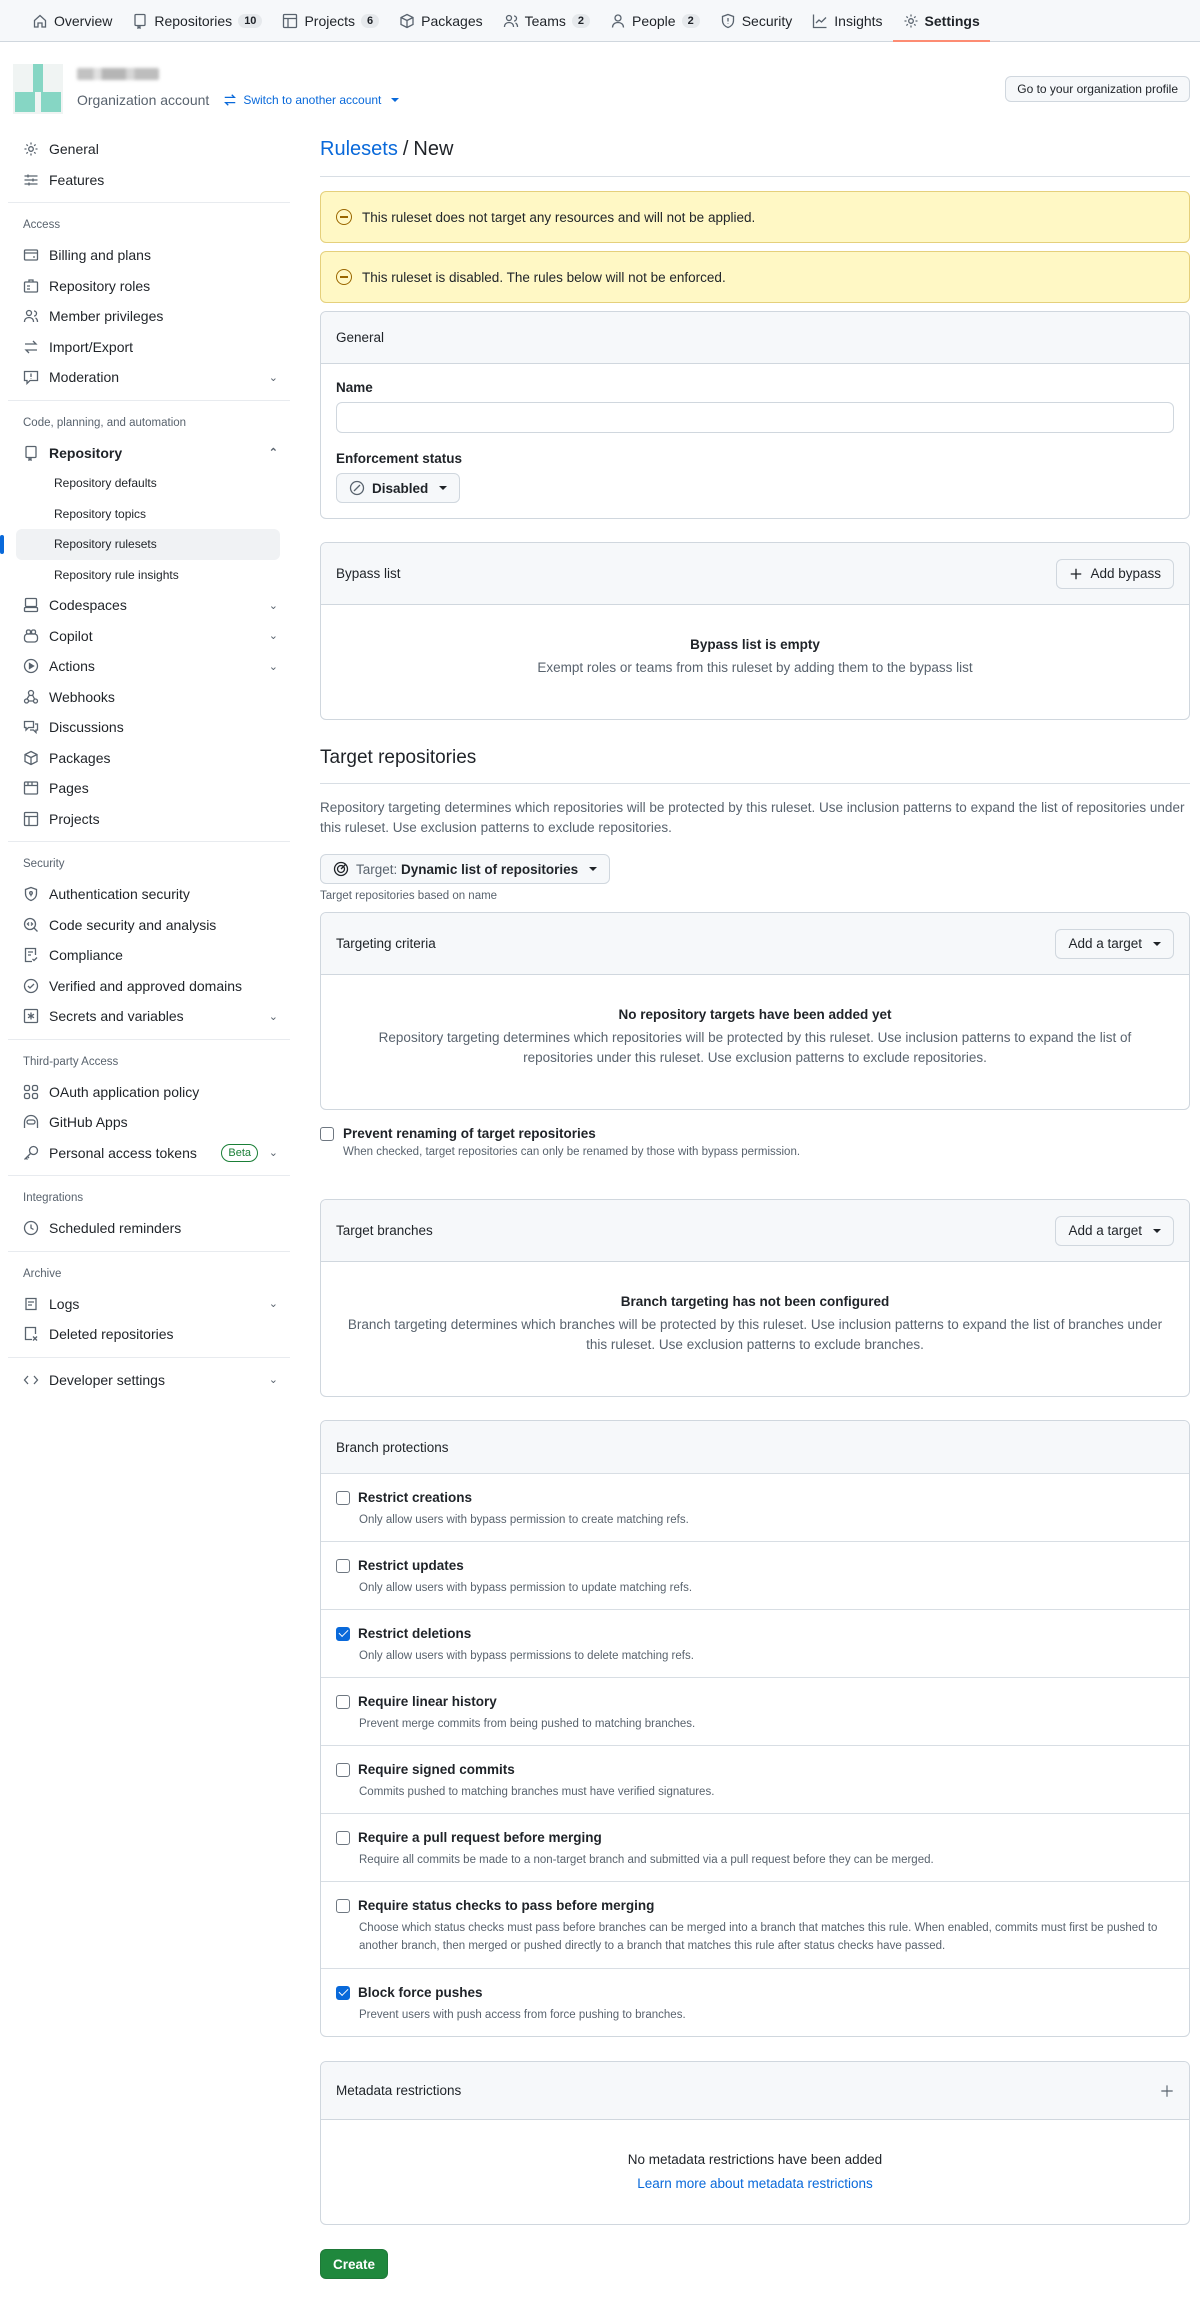  Describe the element at coordinates (847, 20) in the screenshot. I see `tab-insights: Insights` at that location.